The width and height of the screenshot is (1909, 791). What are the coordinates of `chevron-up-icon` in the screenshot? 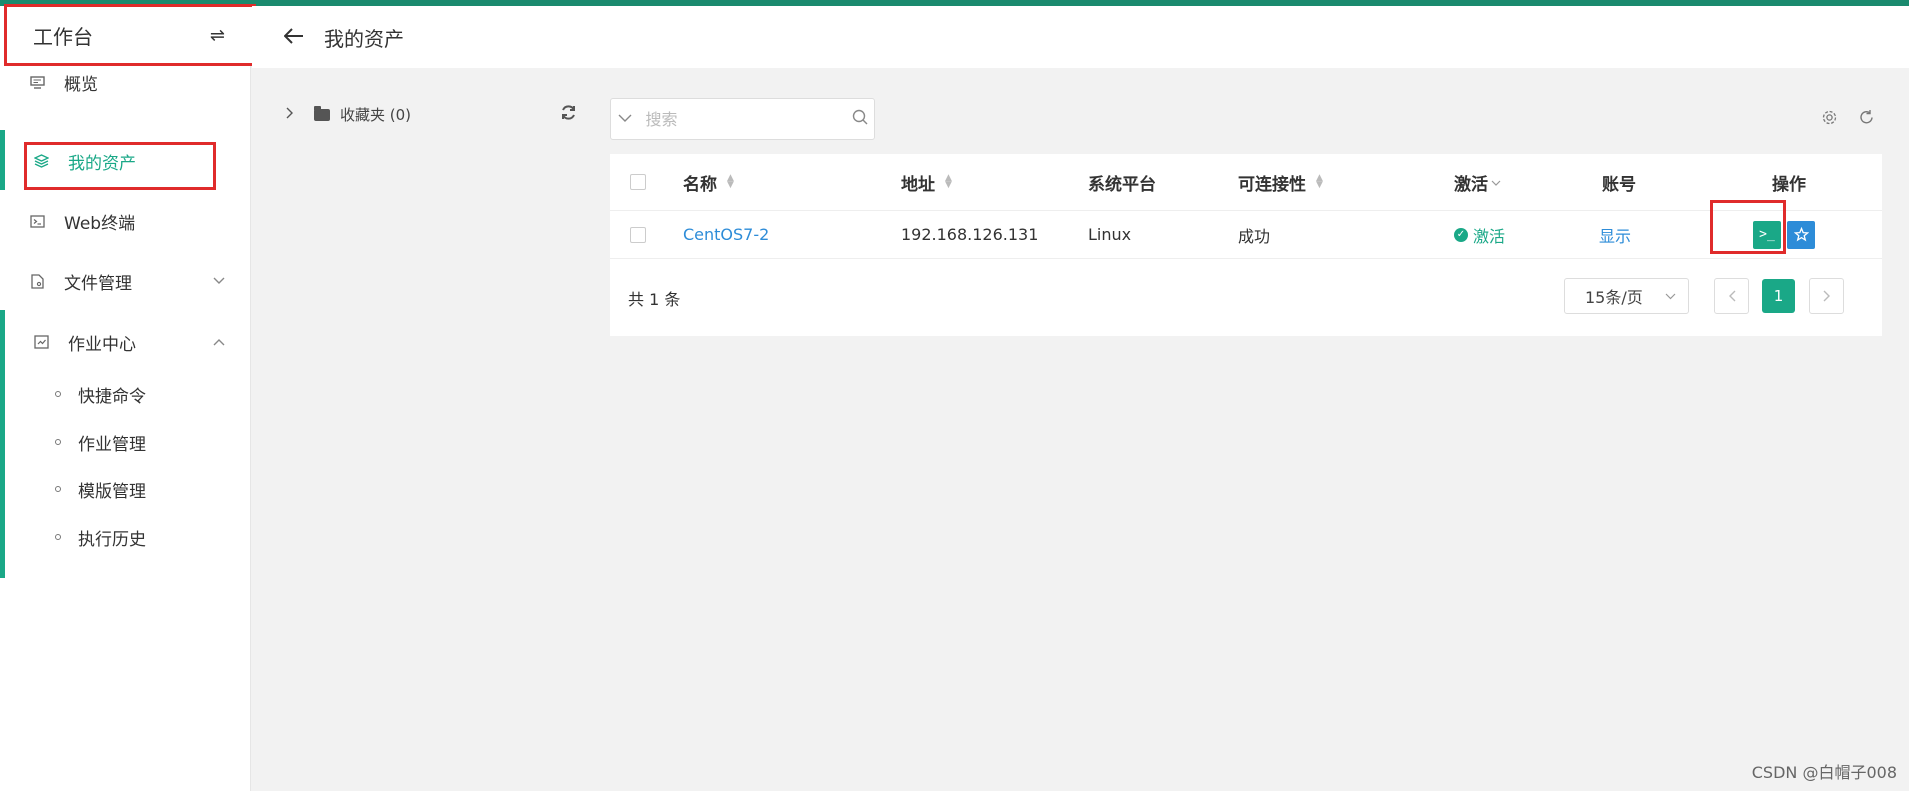 It's located at (219, 342).